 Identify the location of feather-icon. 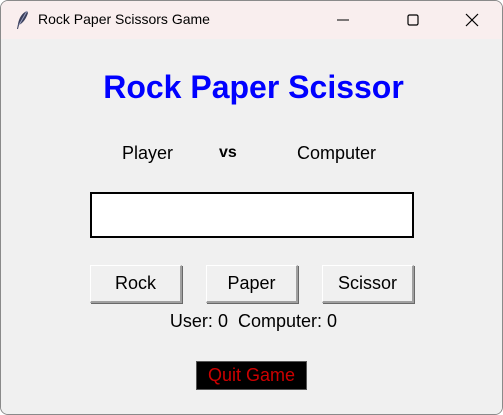
(22, 20).